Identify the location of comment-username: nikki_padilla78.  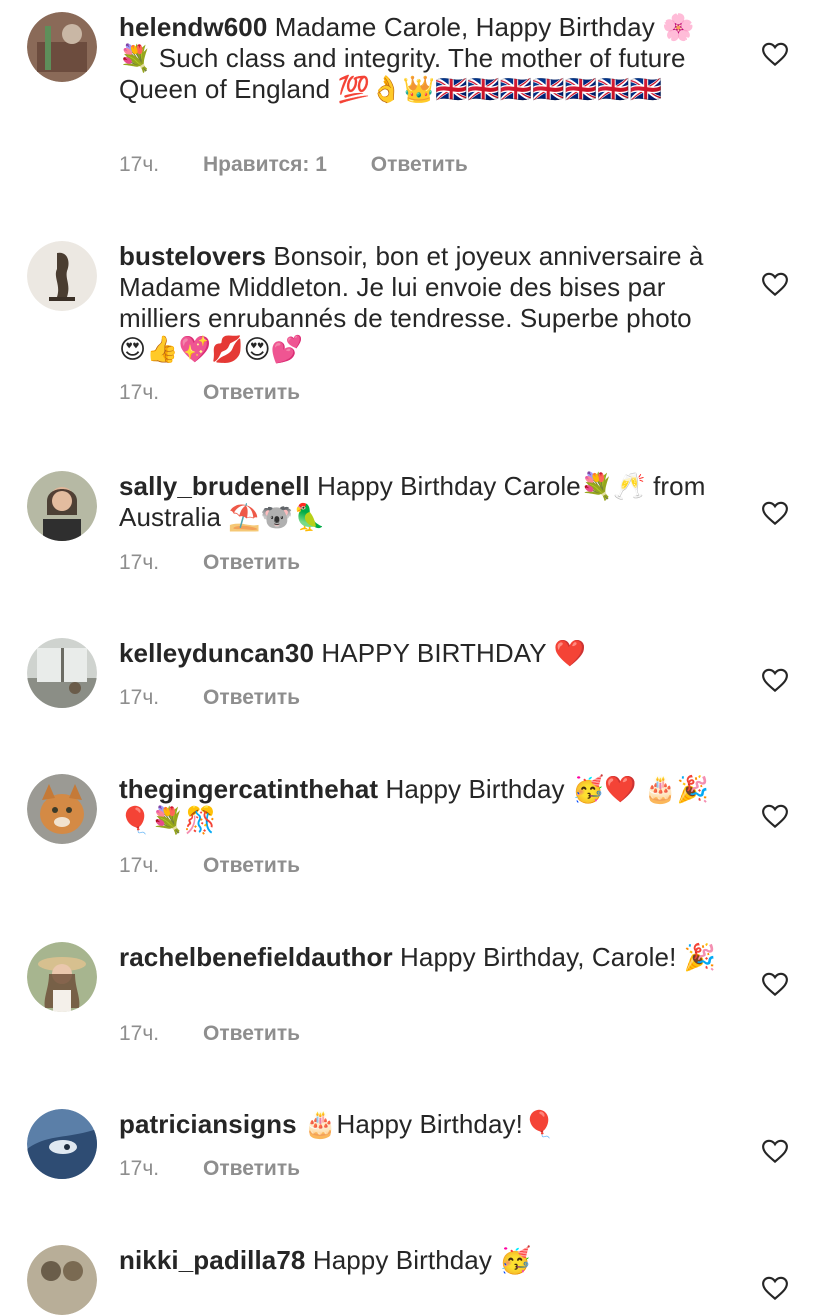
(212, 1260).